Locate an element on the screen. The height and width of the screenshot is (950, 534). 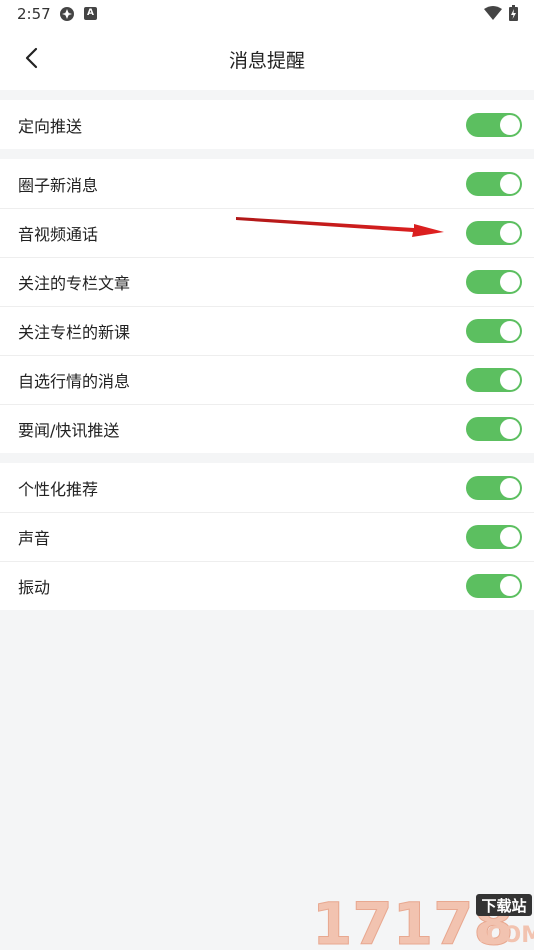
setting-label: 关注的专栏文章 is located at coordinates (74, 283).